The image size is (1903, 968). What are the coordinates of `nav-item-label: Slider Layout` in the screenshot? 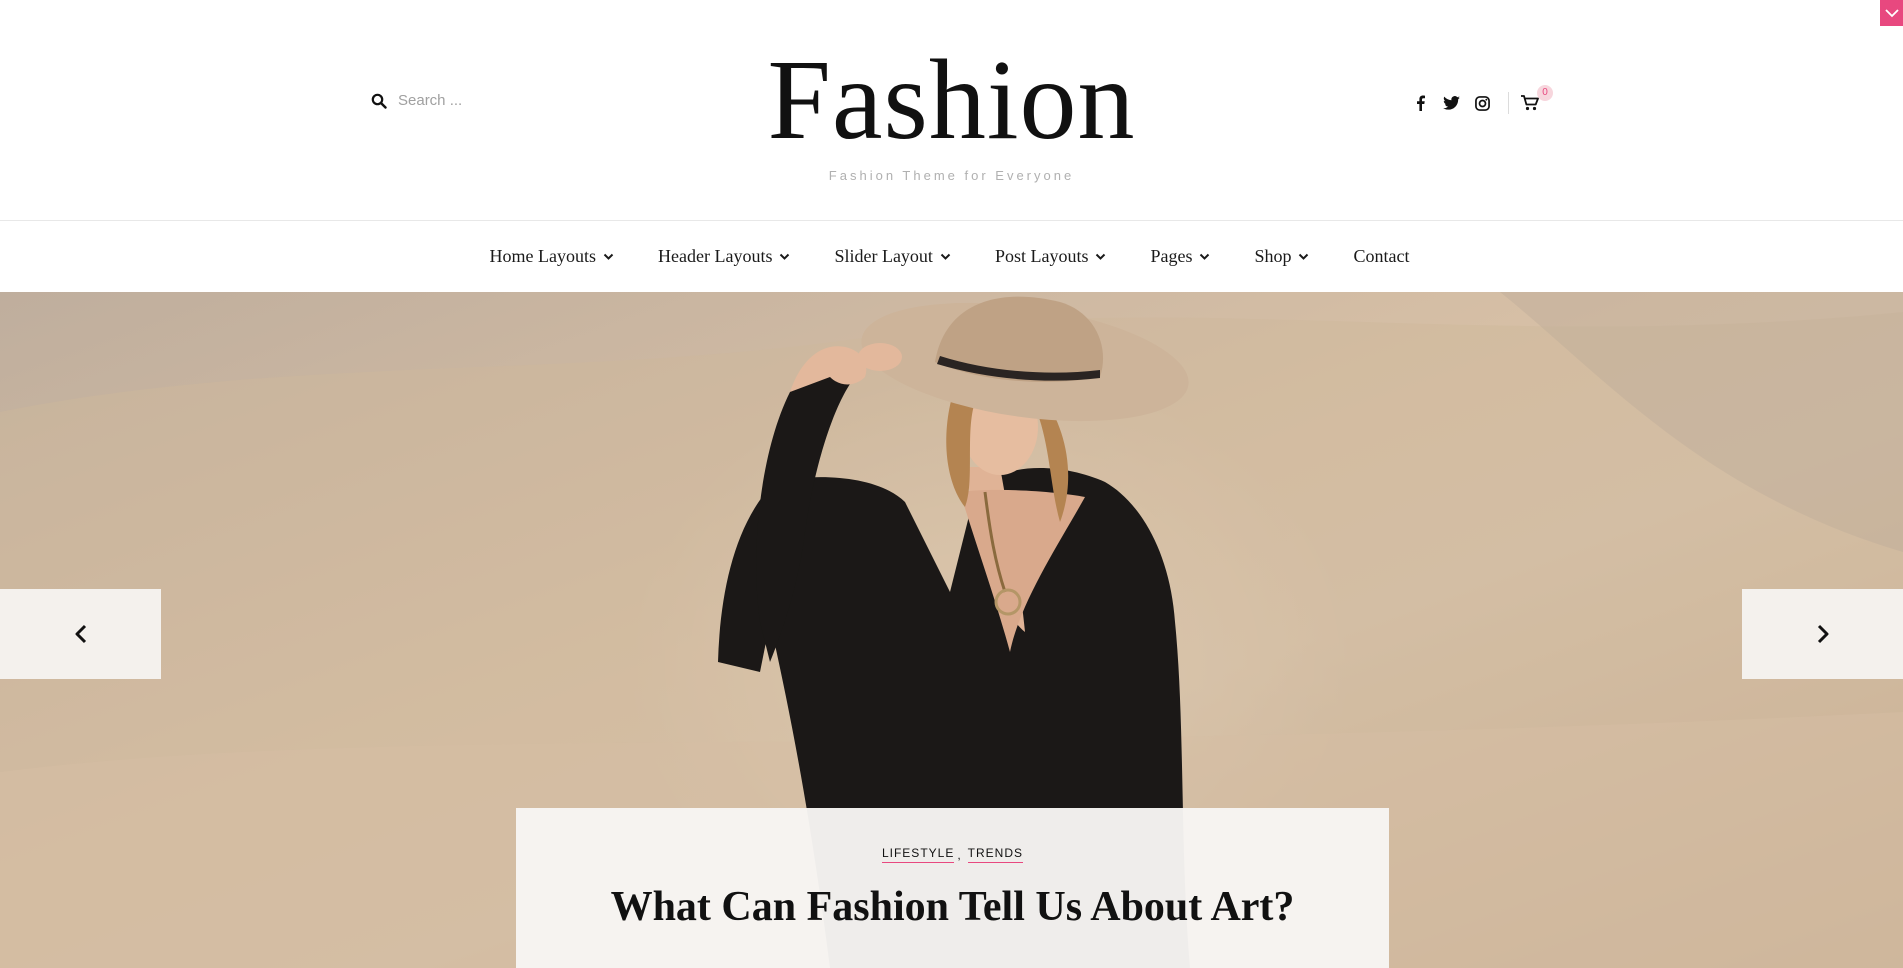 It's located at (883, 256).